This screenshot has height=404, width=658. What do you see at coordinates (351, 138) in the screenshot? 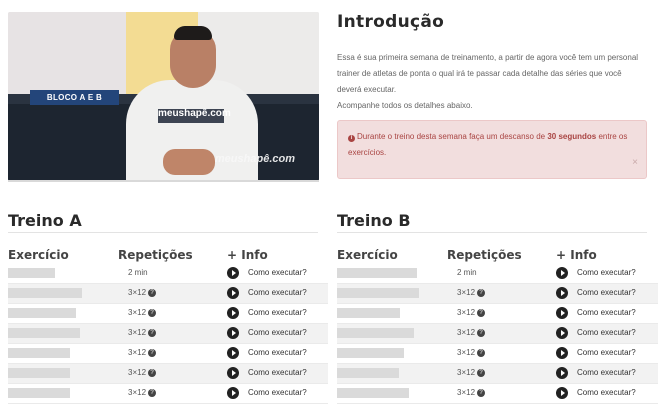
I see `info-icon: i` at bounding box center [351, 138].